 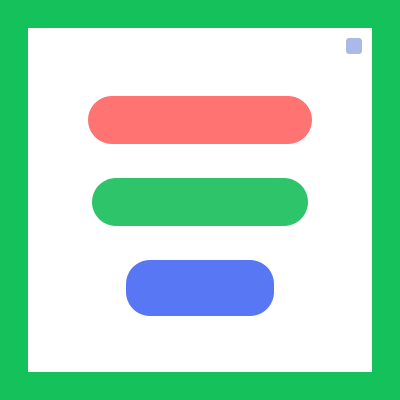 What do you see at coordinates (200, 49) in the screenshot?
I see `panel-title` at bounding box center [200, 49].